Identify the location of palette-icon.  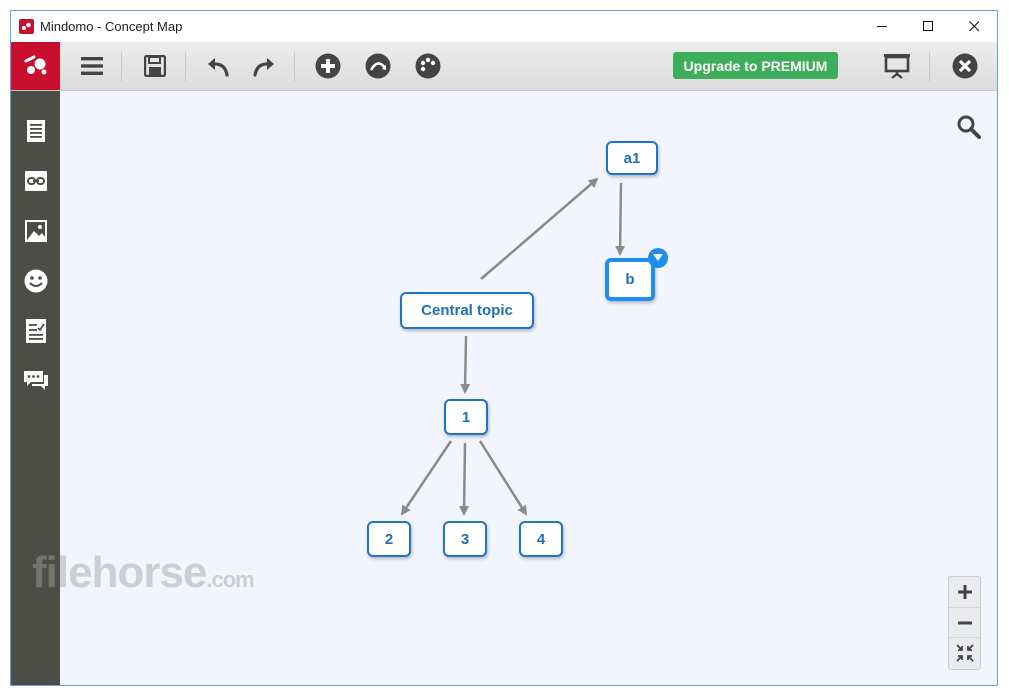
(428, 66).